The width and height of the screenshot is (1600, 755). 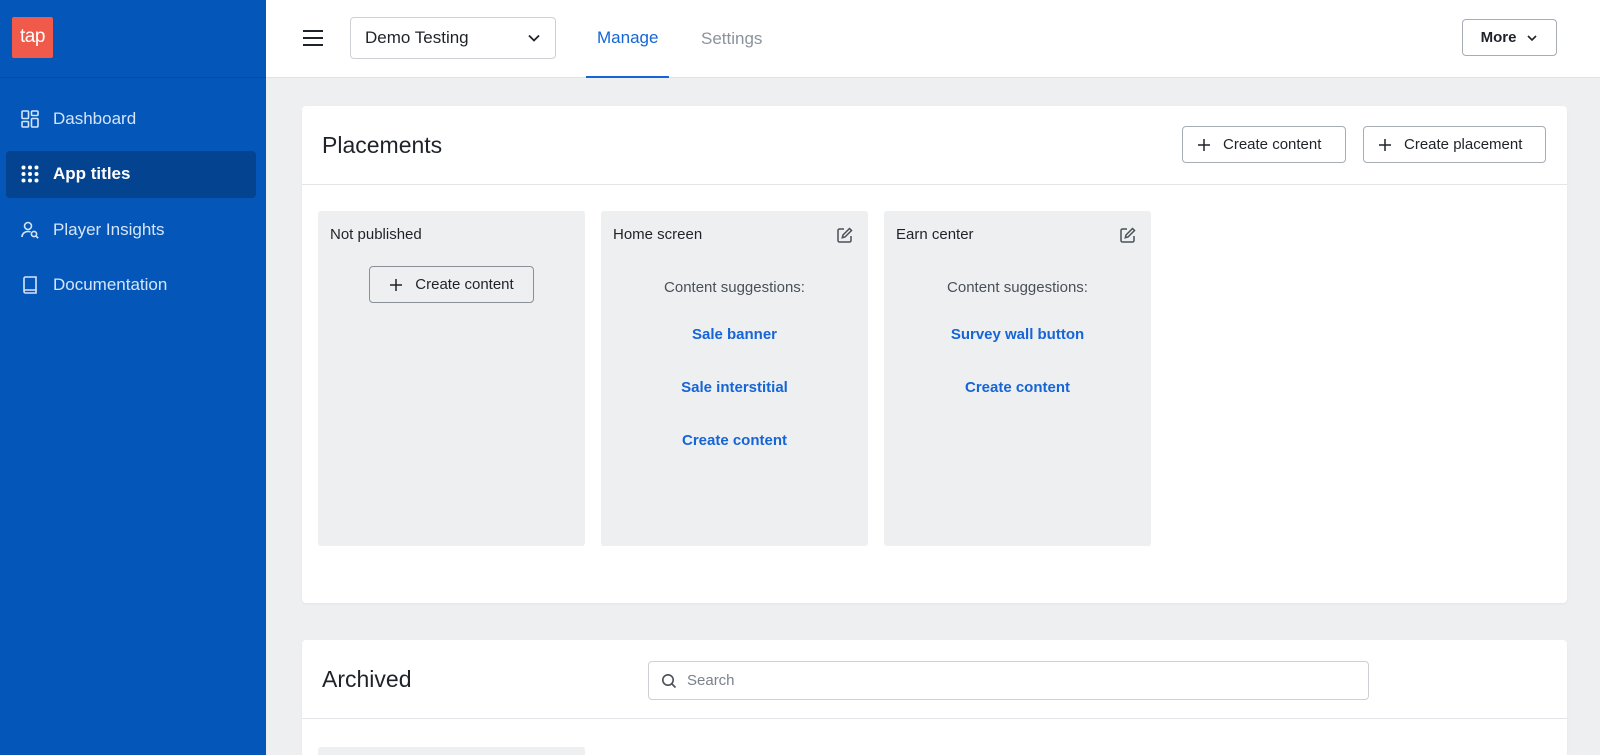 I want to click on column-create-content-button: Create content, so click(x=451, y=284).